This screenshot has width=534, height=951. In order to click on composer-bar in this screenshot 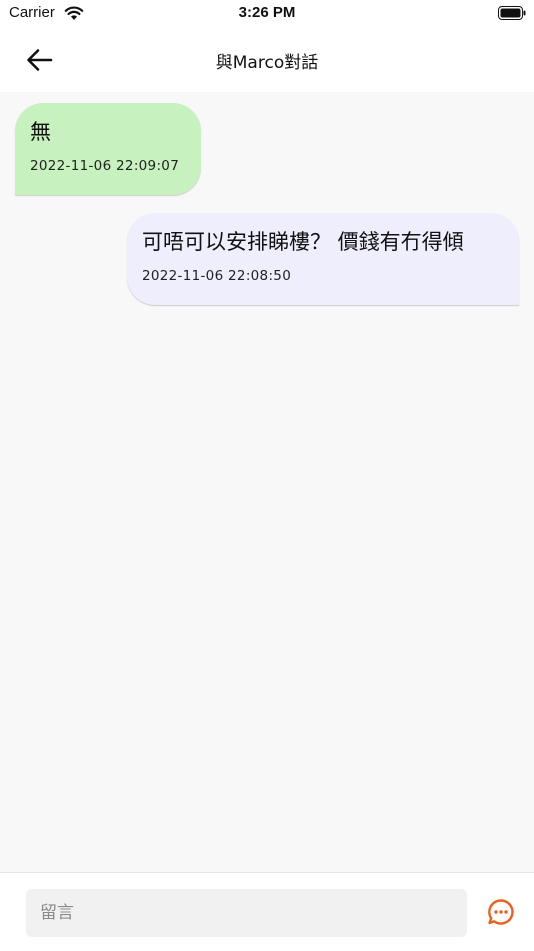, I will do `click(267, 911)`.